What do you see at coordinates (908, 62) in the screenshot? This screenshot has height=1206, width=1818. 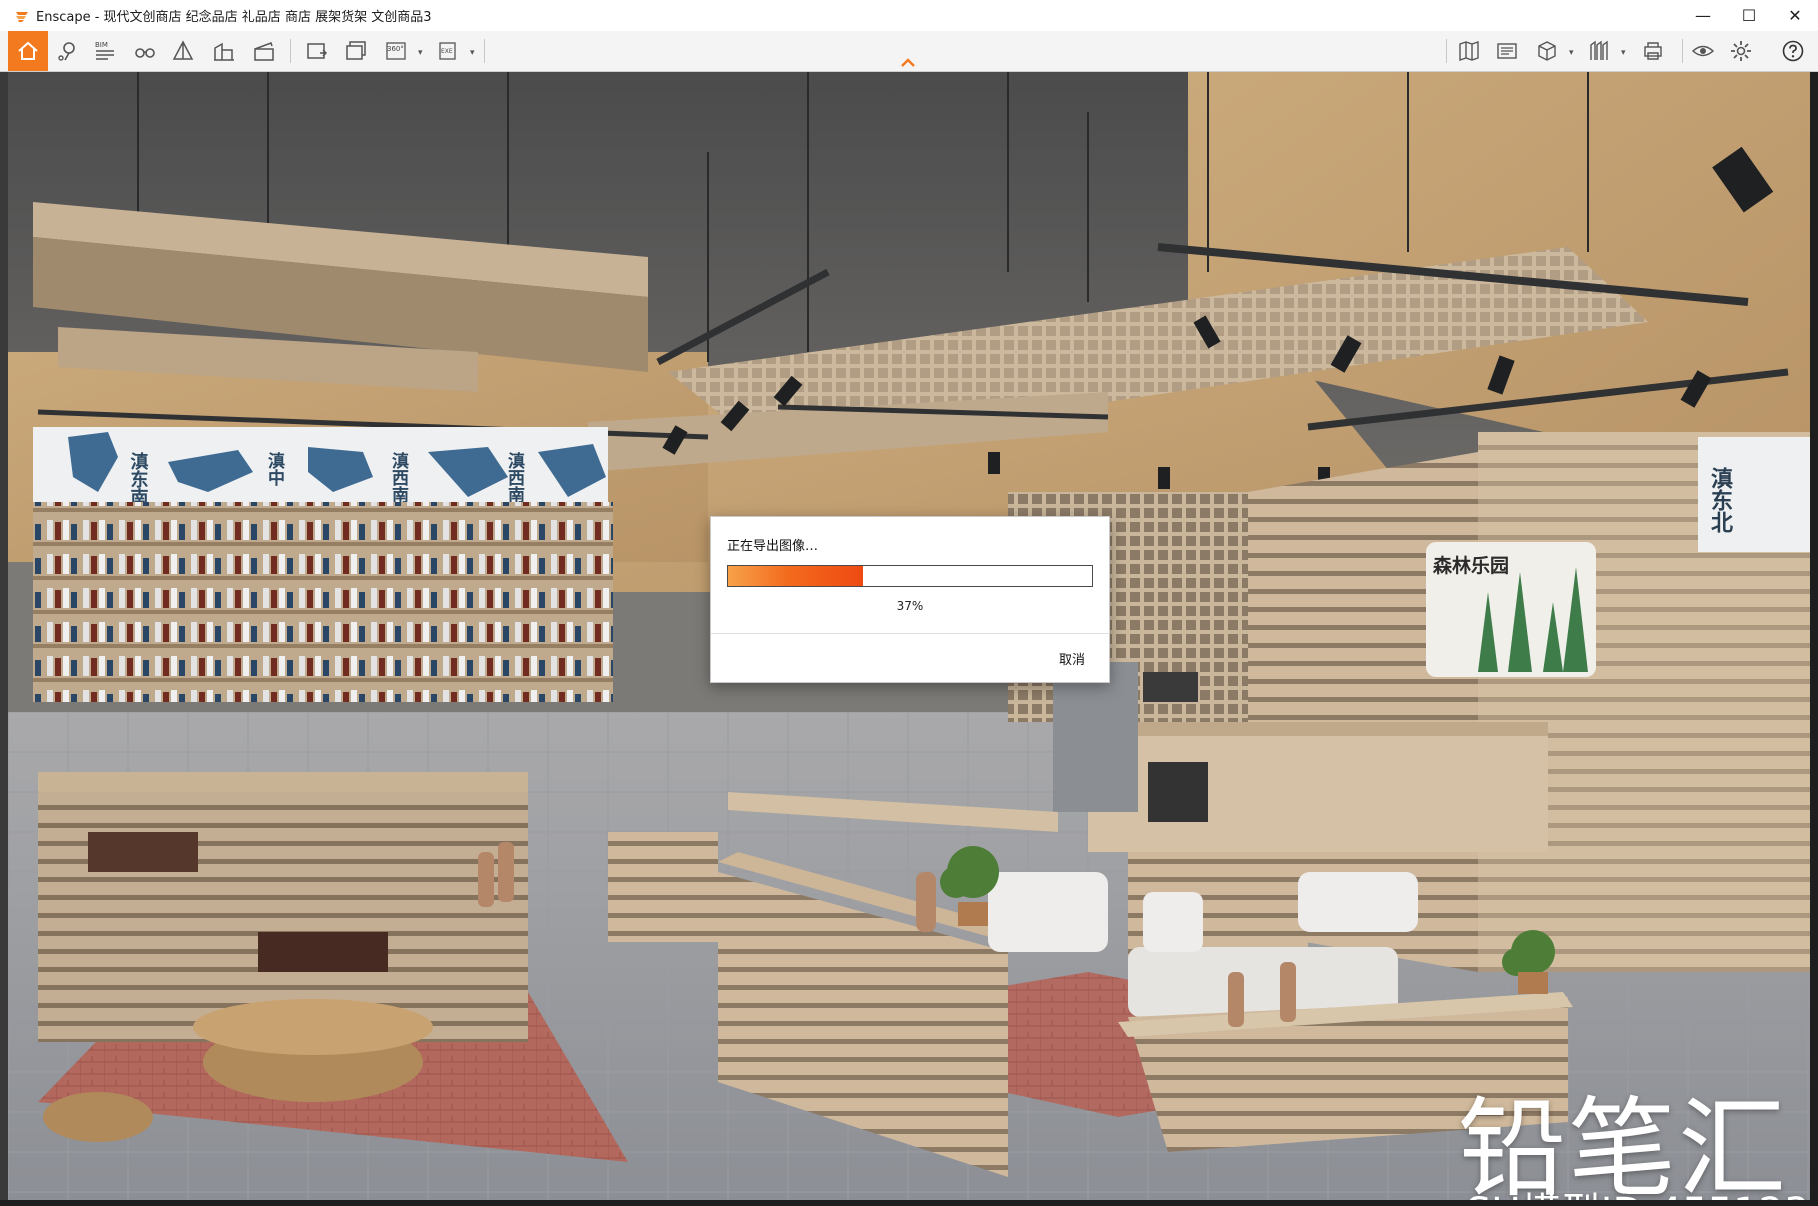 I see `collapse-toolbar-chevron-icon` at bounding box center [908, 62].